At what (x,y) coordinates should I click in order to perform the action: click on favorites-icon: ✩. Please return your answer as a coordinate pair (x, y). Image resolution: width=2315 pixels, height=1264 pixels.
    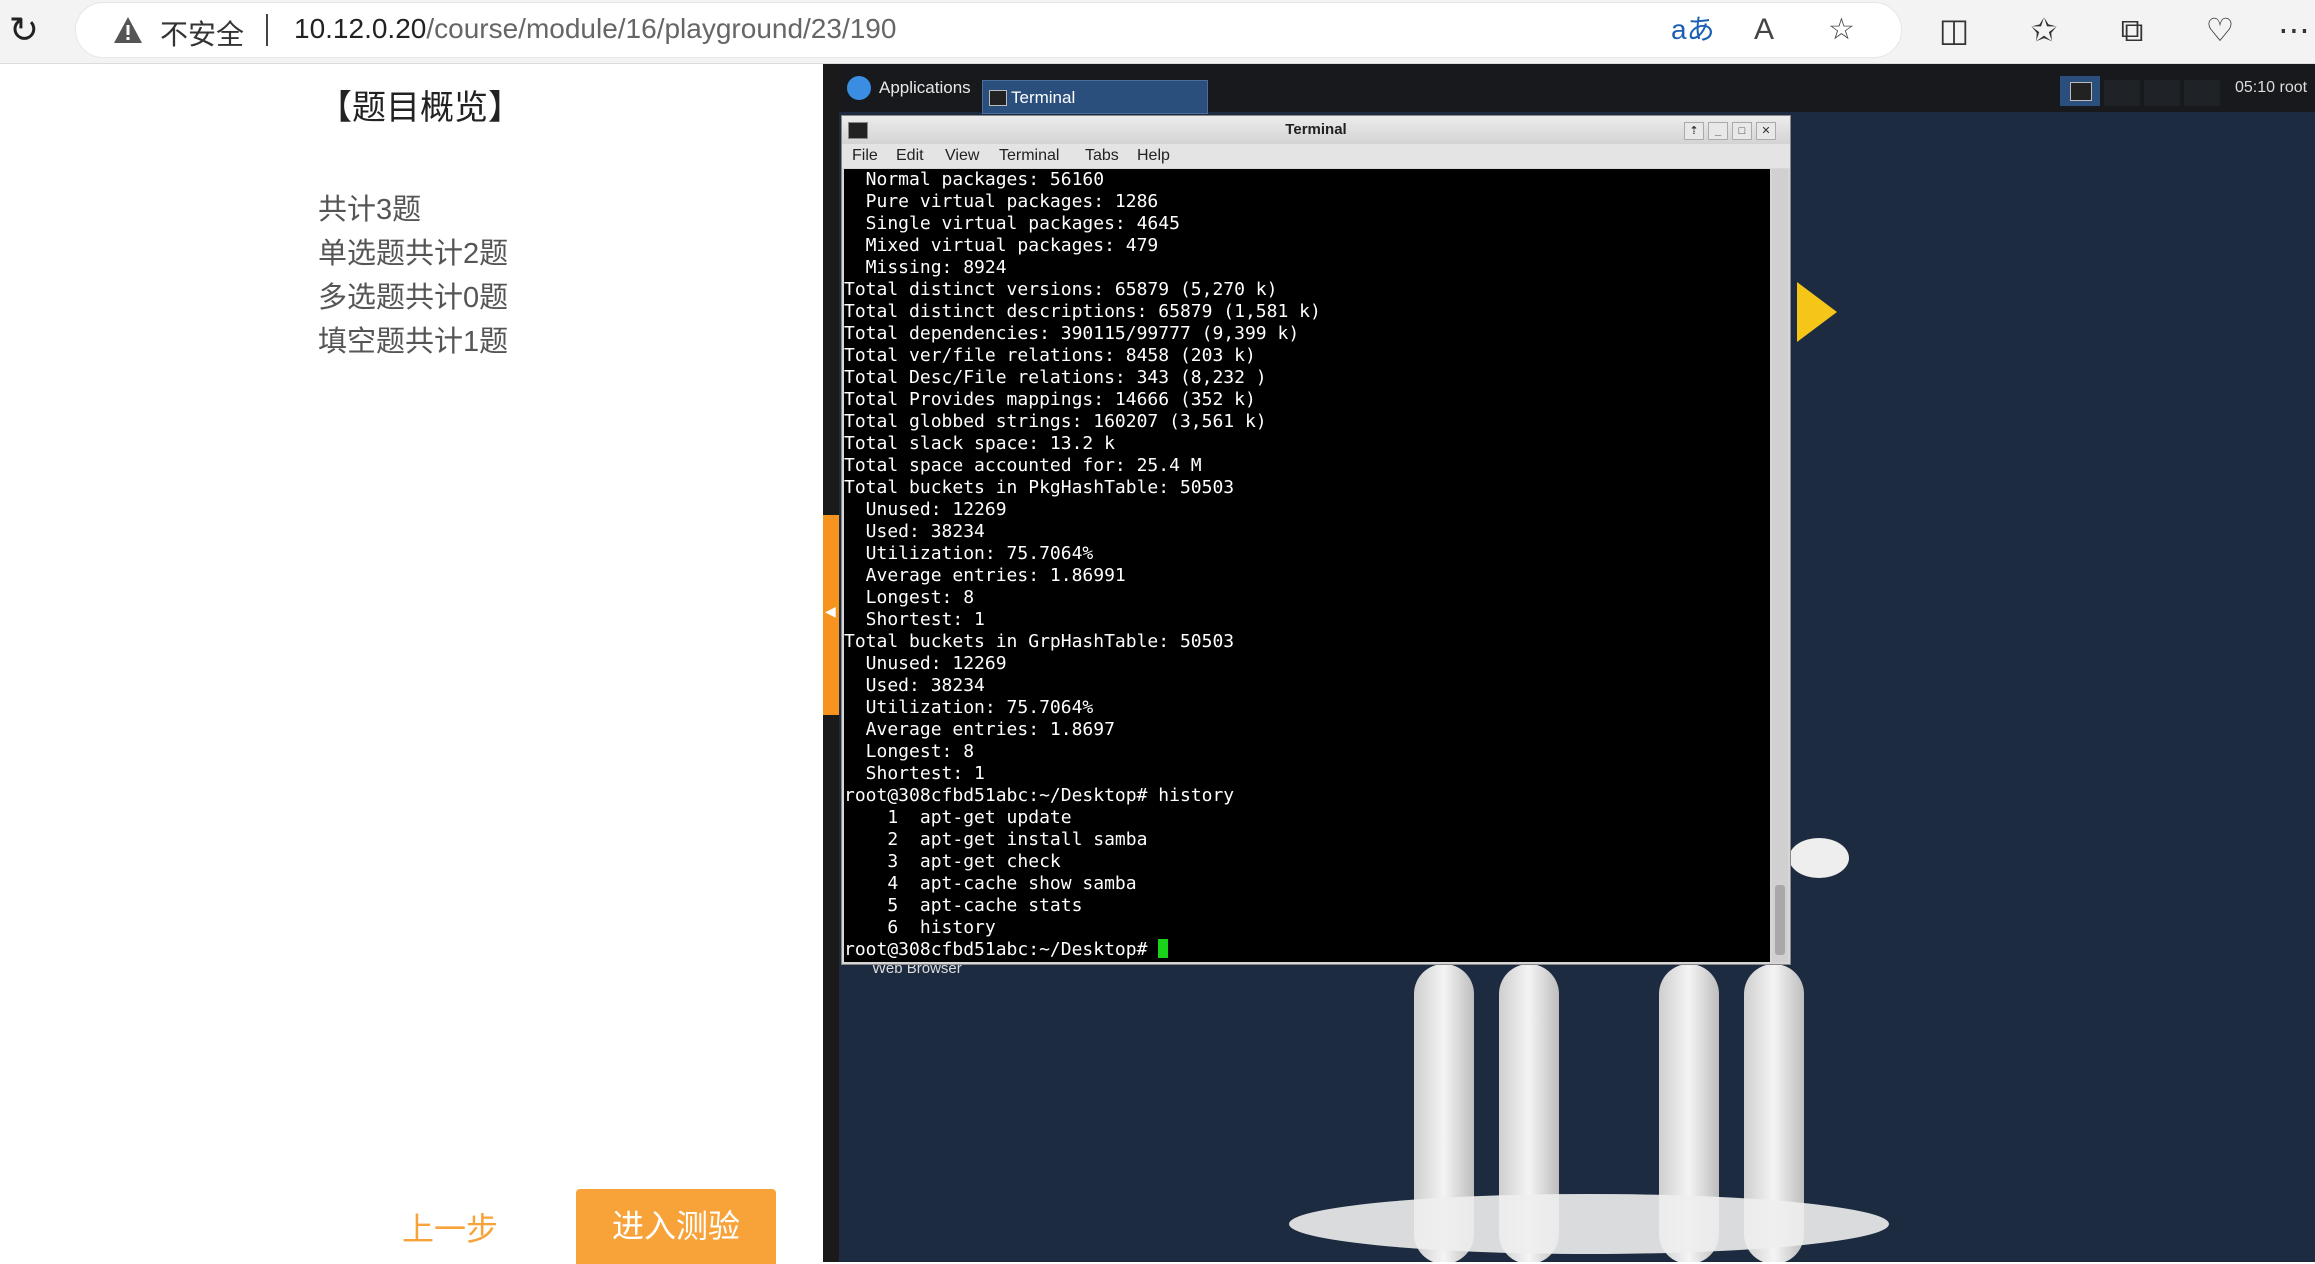
    Looking at the image, I should click on (2044, 30).